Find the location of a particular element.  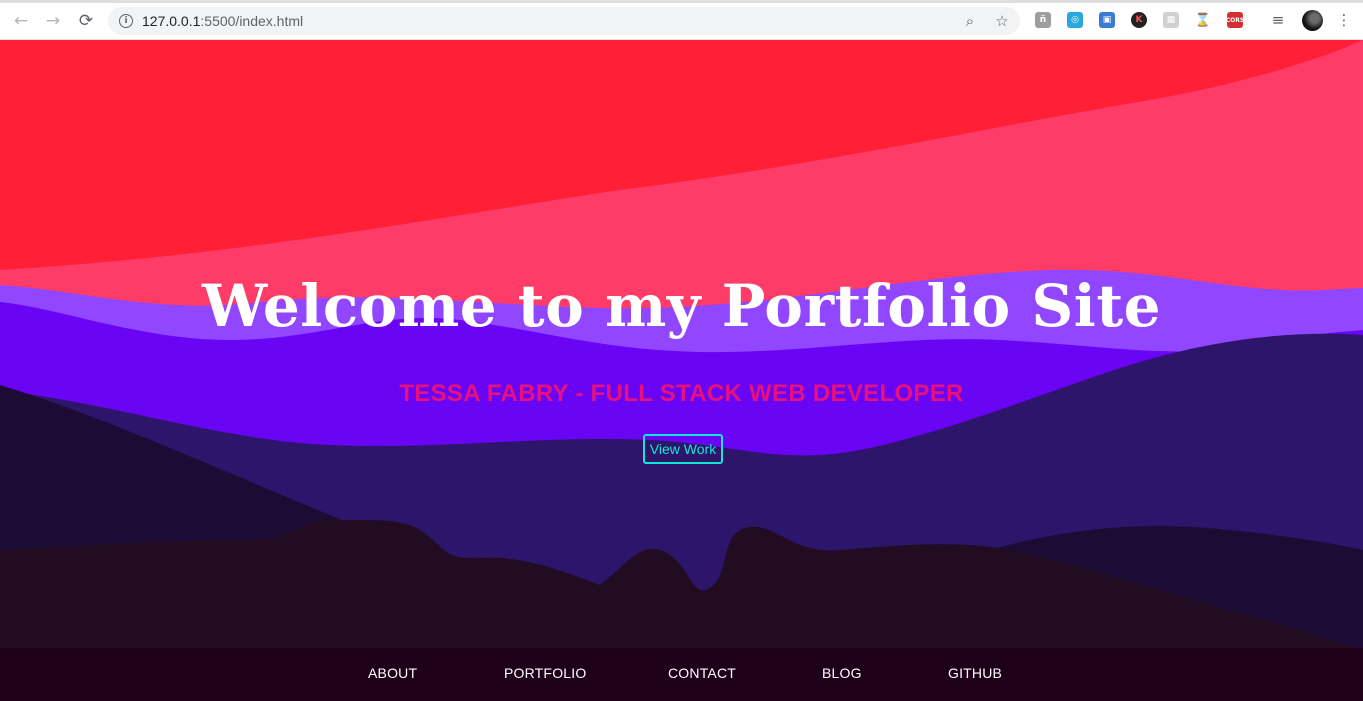

footer-link-portfolio: PORTFOLIO is located at coordinates (545, 673).